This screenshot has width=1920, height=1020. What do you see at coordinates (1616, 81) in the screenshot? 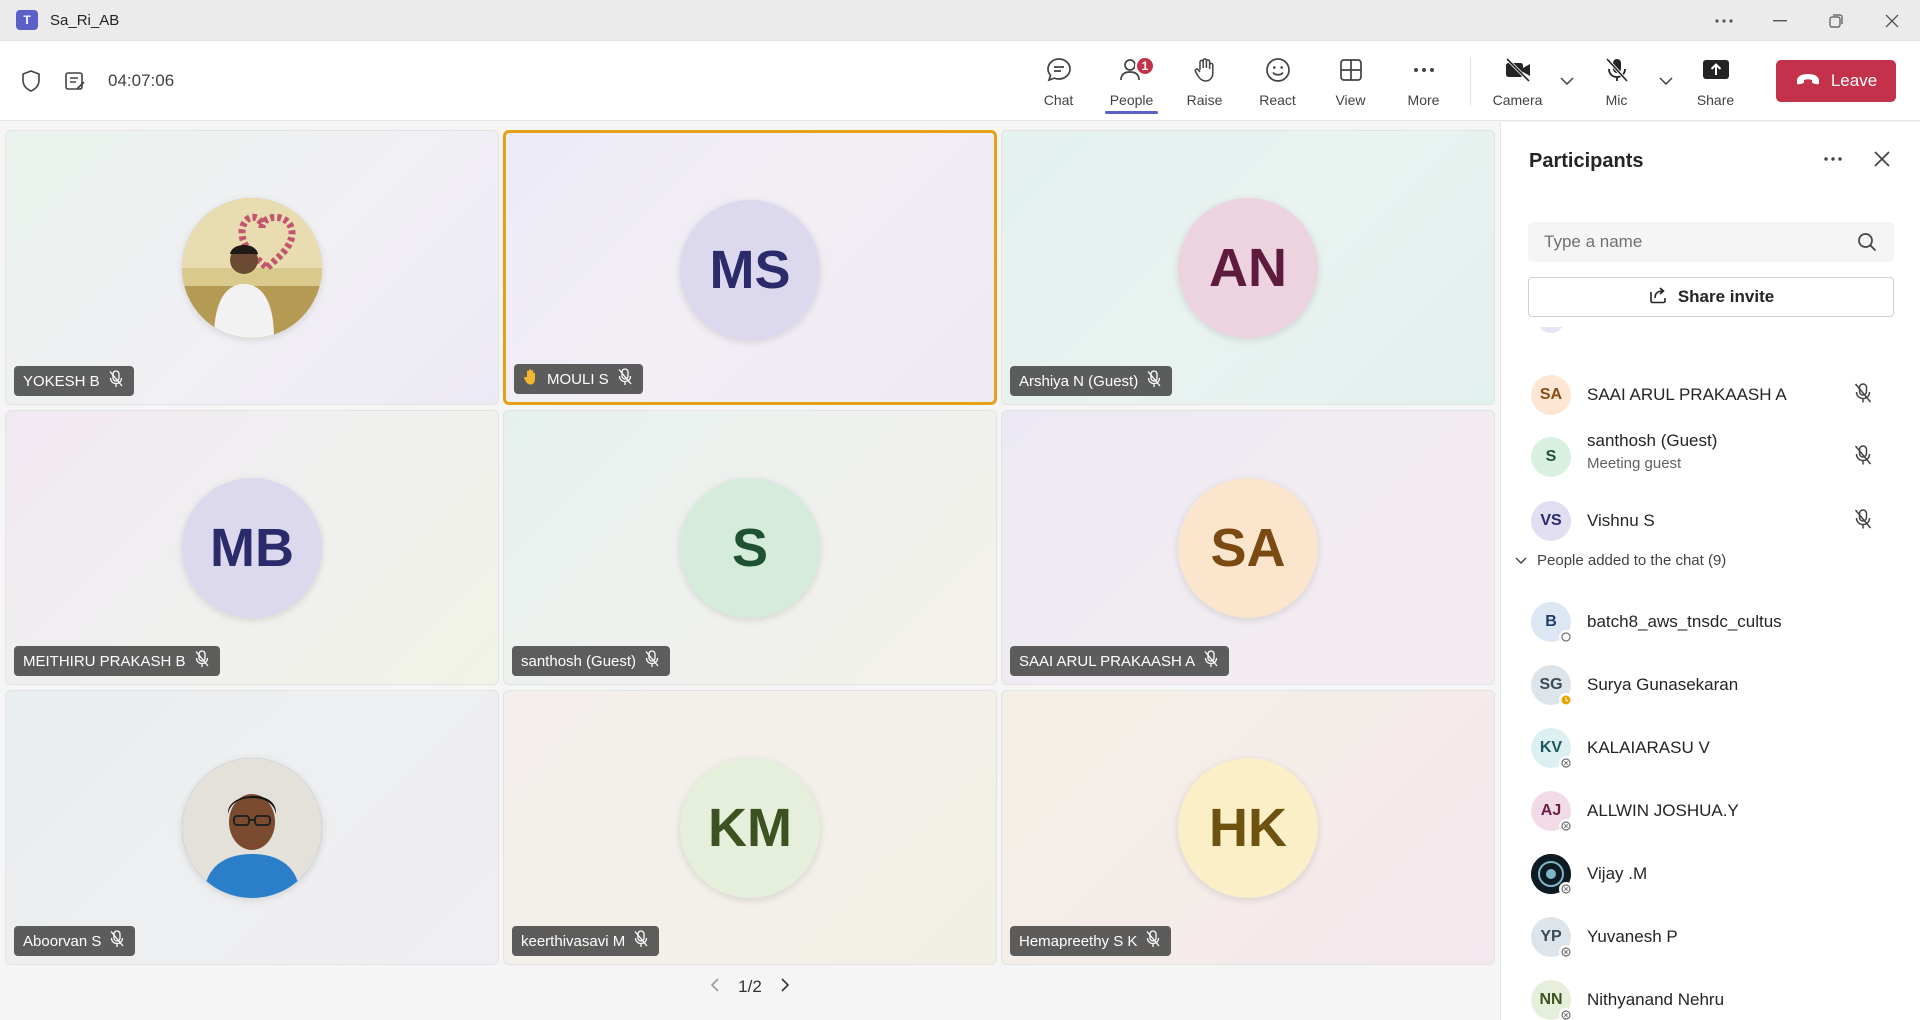
I see `mic-button: Mic` at bounding box center [1616, 81].